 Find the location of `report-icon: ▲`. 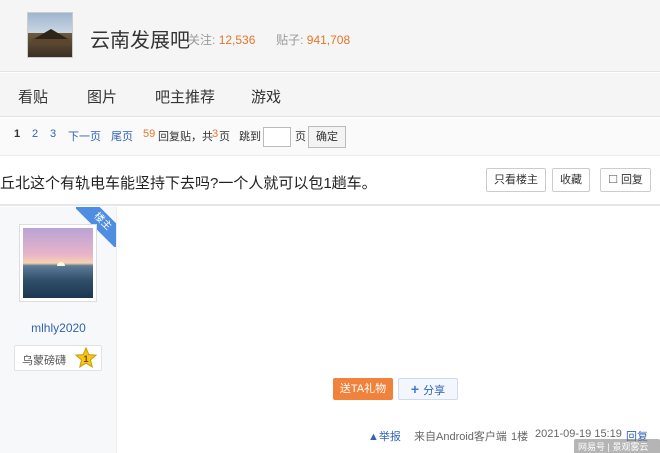

report-icon: ▲ is located at coordinates (373, 437).